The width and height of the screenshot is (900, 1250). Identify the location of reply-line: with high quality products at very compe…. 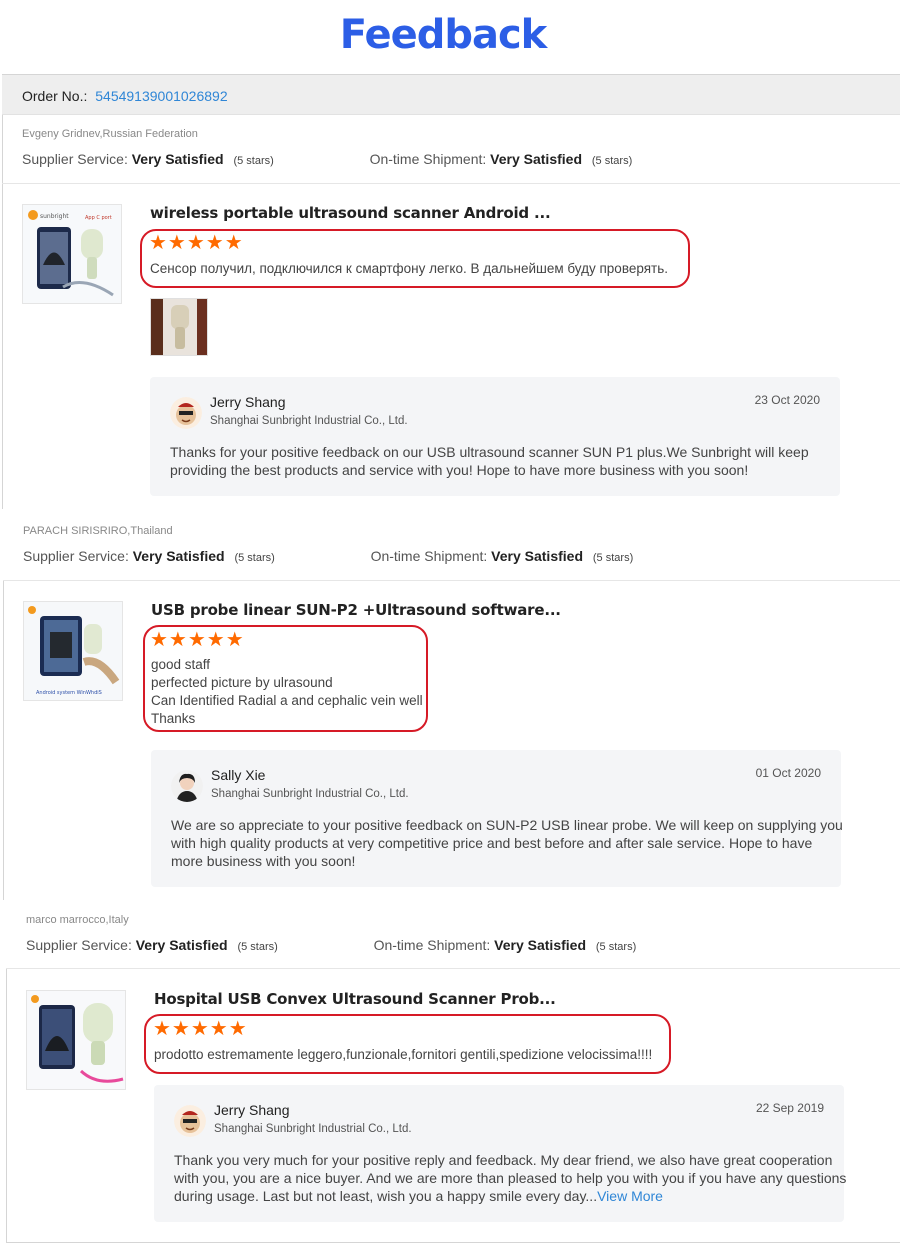
(492, 843).